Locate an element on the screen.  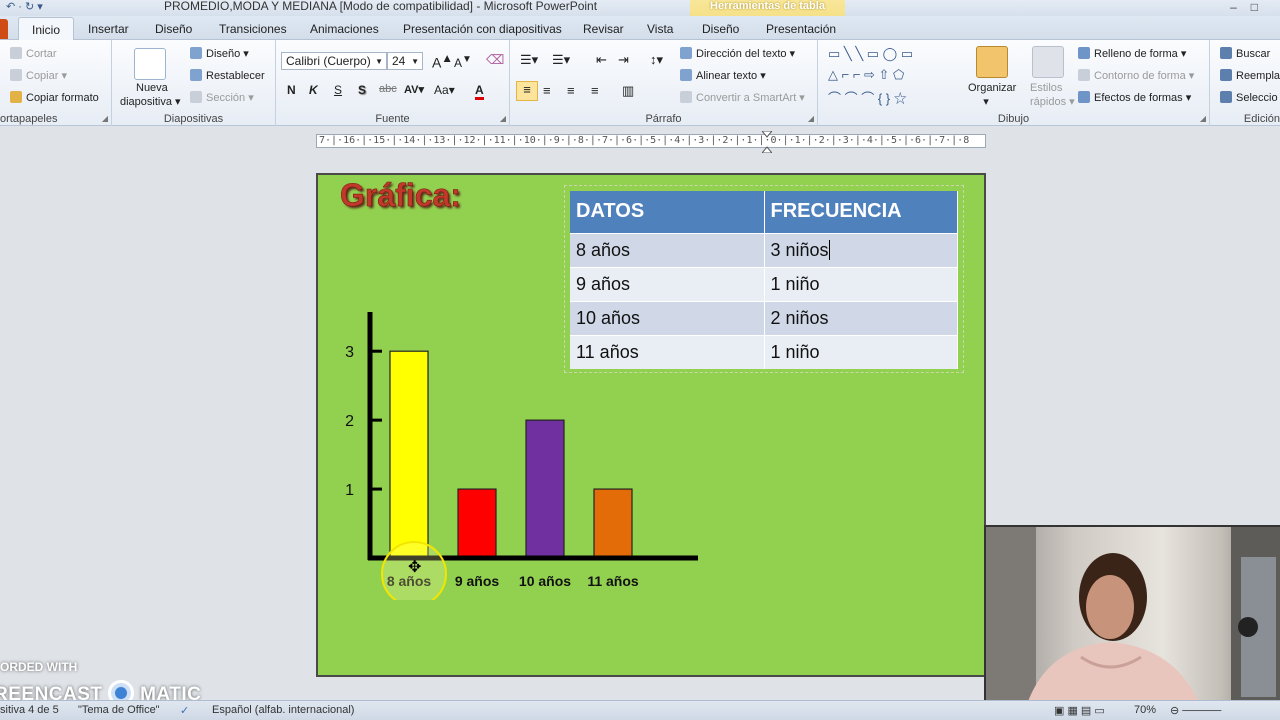
quick-styles-button: rápidos ▾ is located at coordinates (1052, 101).